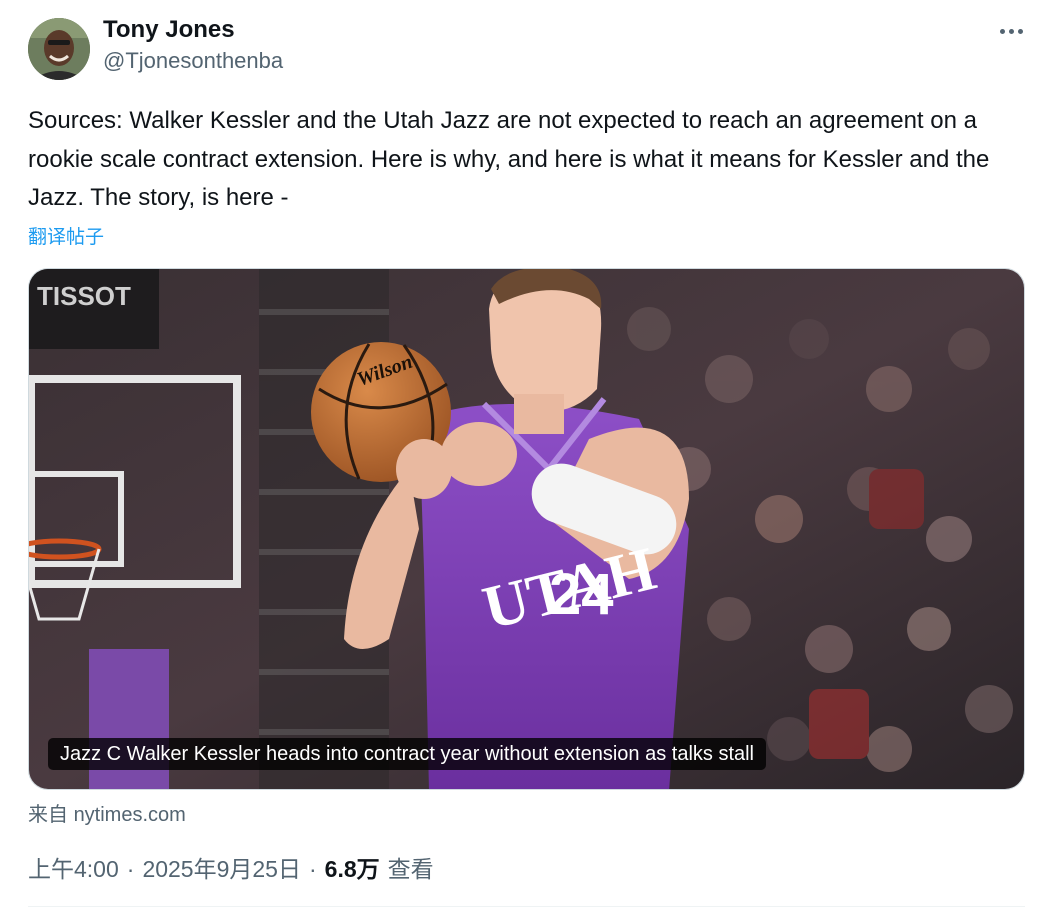  I want to click on avatar-image, so click(59, 49).